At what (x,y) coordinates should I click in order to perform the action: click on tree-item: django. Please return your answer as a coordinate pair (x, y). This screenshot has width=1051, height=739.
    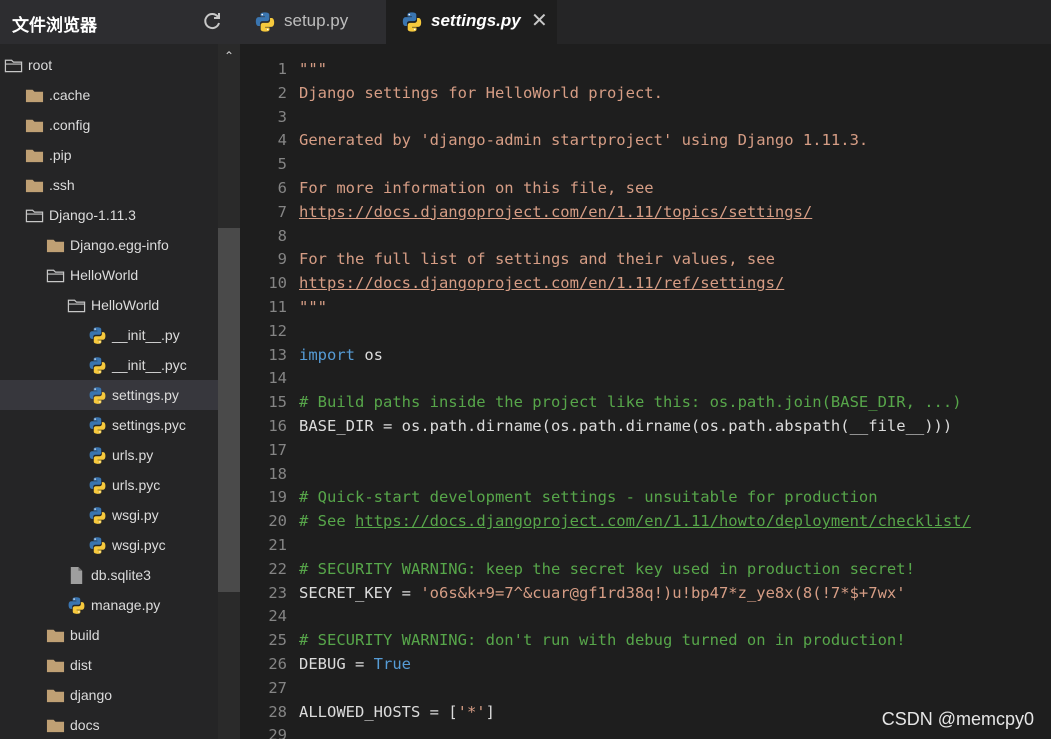
    Looking at the image, I should click on (109, 695).